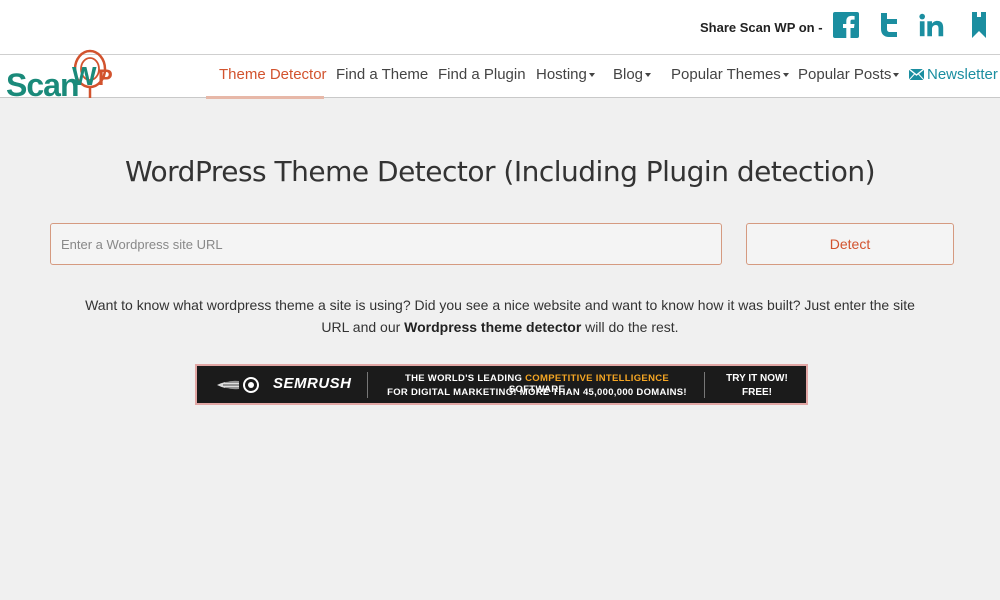  I want to click on facebook-icon, so click(846, 25).